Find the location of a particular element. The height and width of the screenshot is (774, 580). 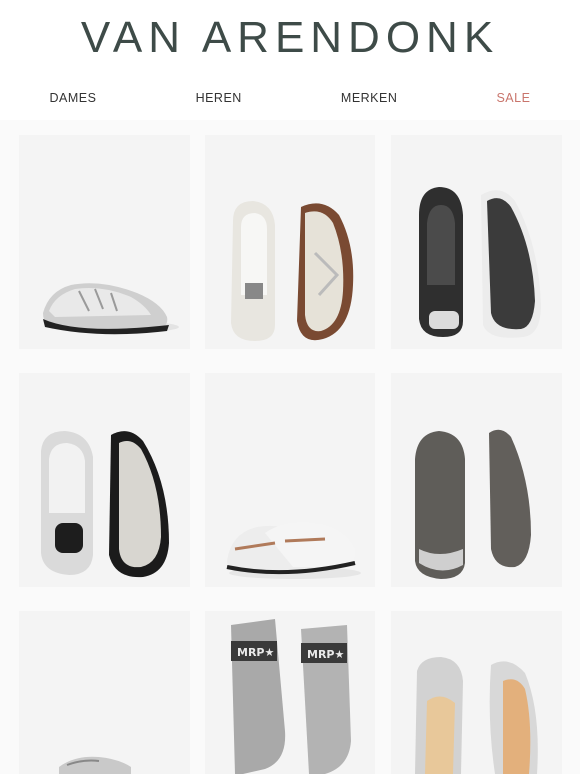

product-image-white-beige-sneaker is located at coordinates (292, 271).